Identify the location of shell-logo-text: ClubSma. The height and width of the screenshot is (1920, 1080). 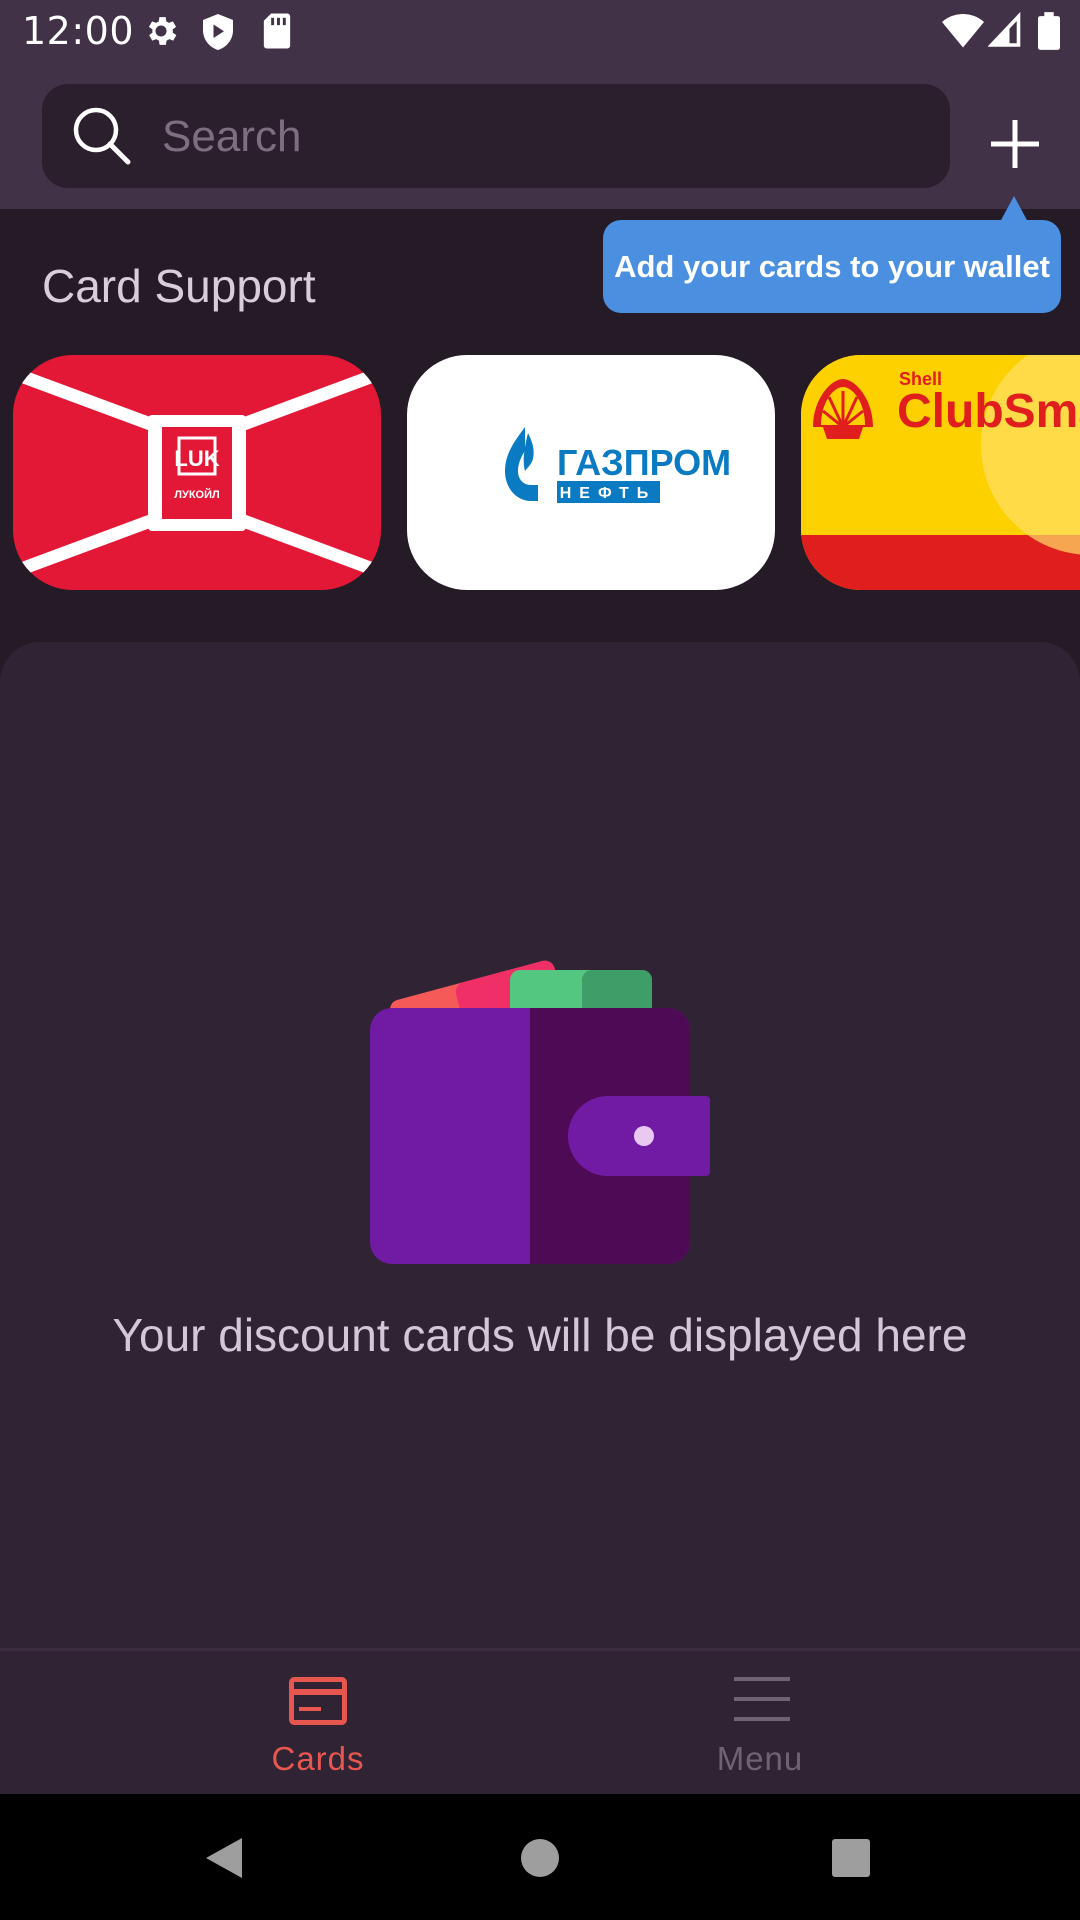
(988, 411).